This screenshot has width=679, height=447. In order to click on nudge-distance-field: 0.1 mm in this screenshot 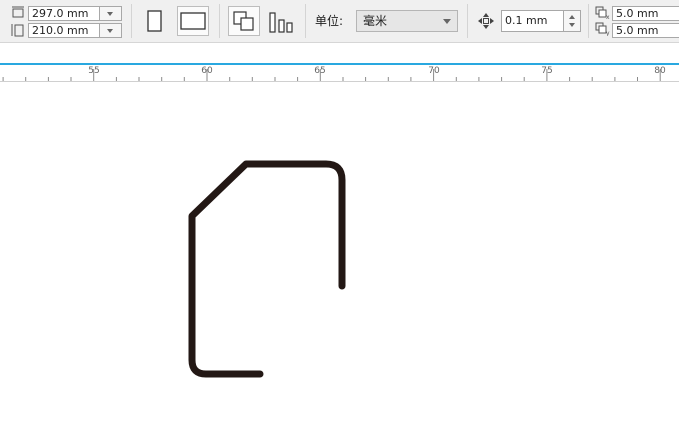, I will do `click(532, 21)`.